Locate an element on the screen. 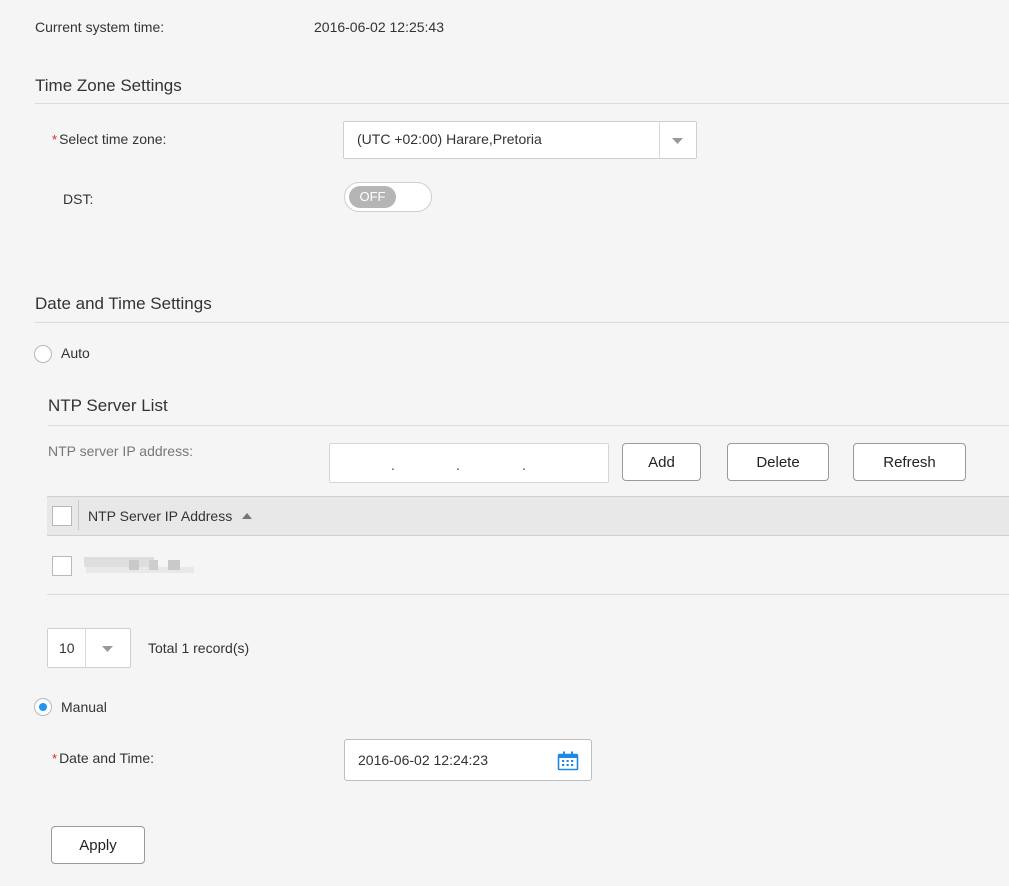  time-zone-select: (UTC +02:00) Harare,Pretoria is located at coordinates (520, 140).